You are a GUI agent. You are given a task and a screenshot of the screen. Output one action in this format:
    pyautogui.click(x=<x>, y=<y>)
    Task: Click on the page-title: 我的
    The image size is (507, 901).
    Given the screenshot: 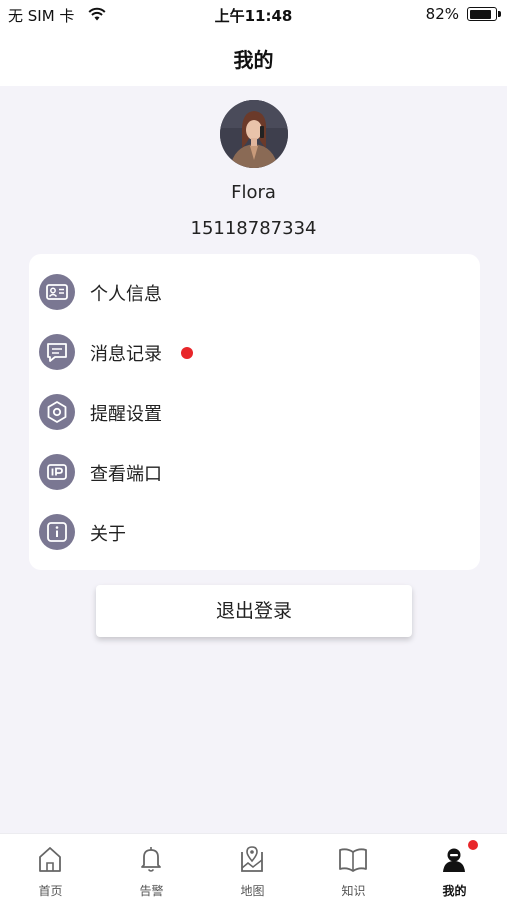 What is the action you would take?
    pyautogui.click(x=253, y=60)
    